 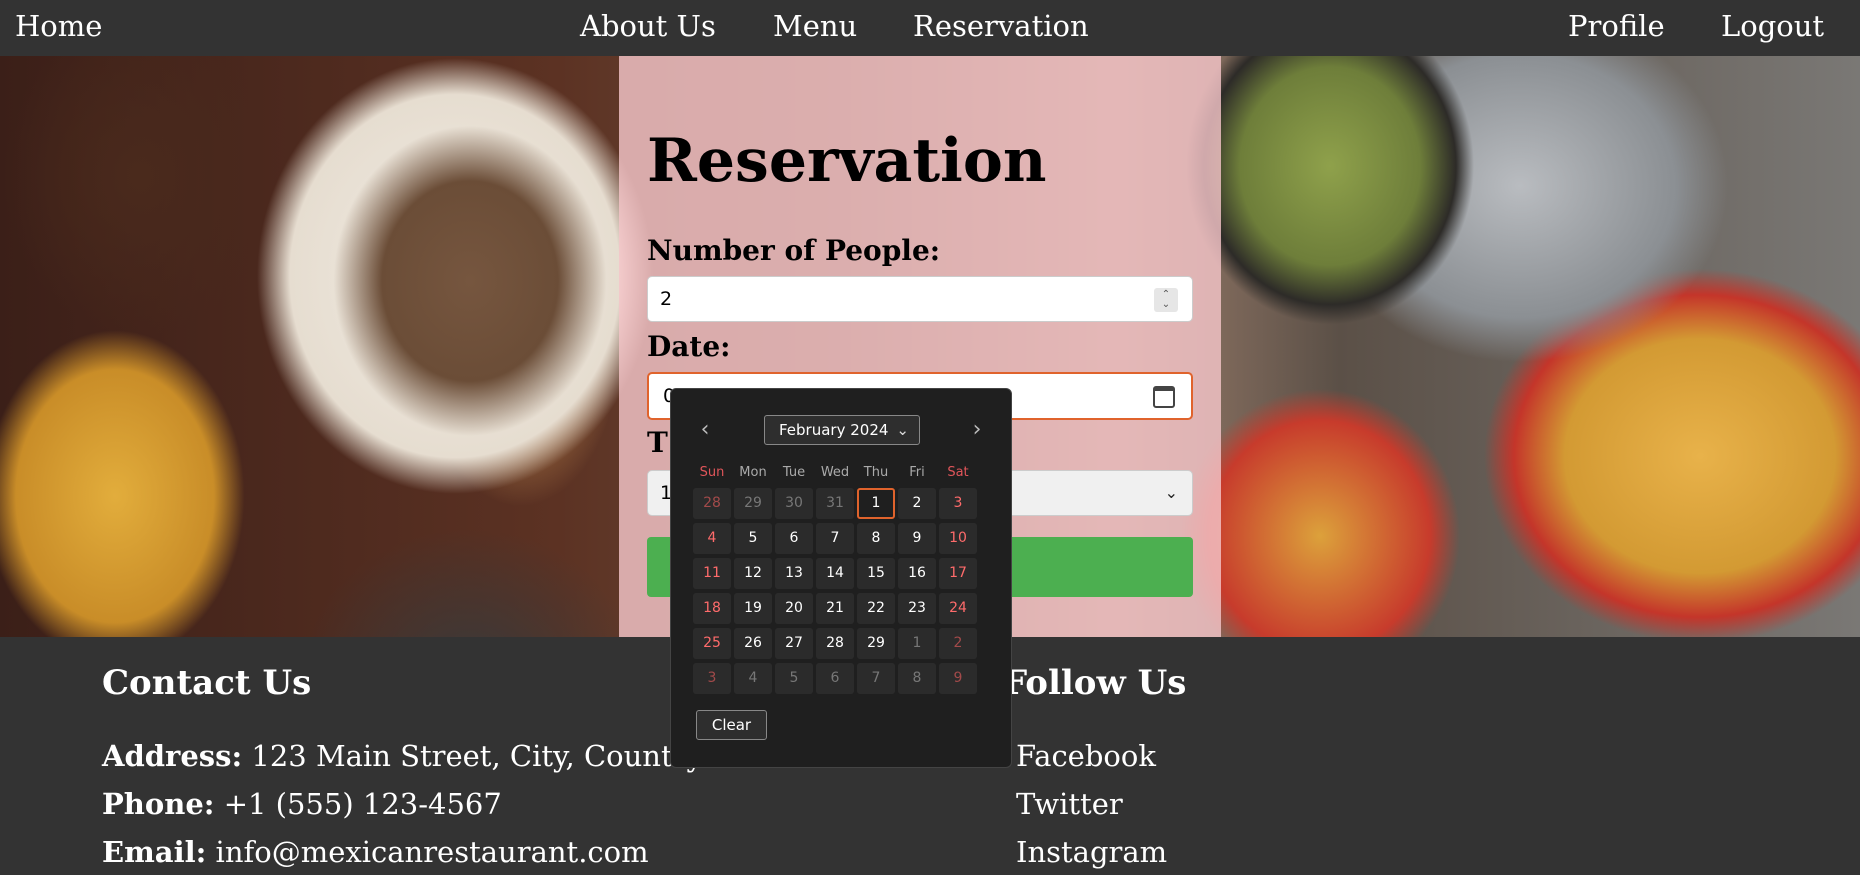 What do you see at coordinates (917, 608) in the screenshot?
I see `calendar-day: 23` at bounding box center [917, 608].